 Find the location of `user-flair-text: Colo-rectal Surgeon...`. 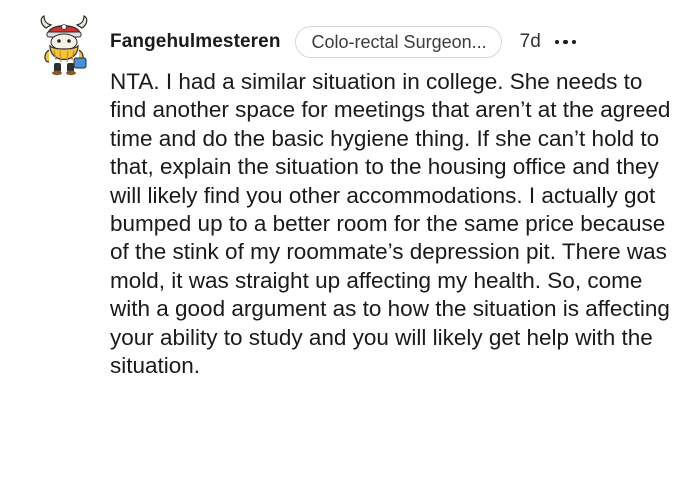

user-flair-text: Colo-rectal Surgeon... is located at coordinates (399, 41).